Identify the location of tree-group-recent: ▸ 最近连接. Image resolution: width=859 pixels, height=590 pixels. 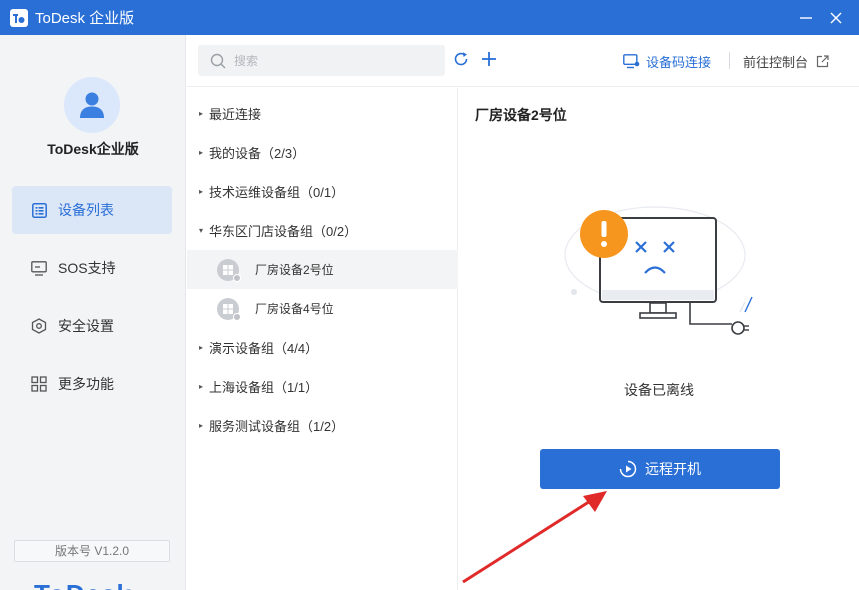
(322, 113).